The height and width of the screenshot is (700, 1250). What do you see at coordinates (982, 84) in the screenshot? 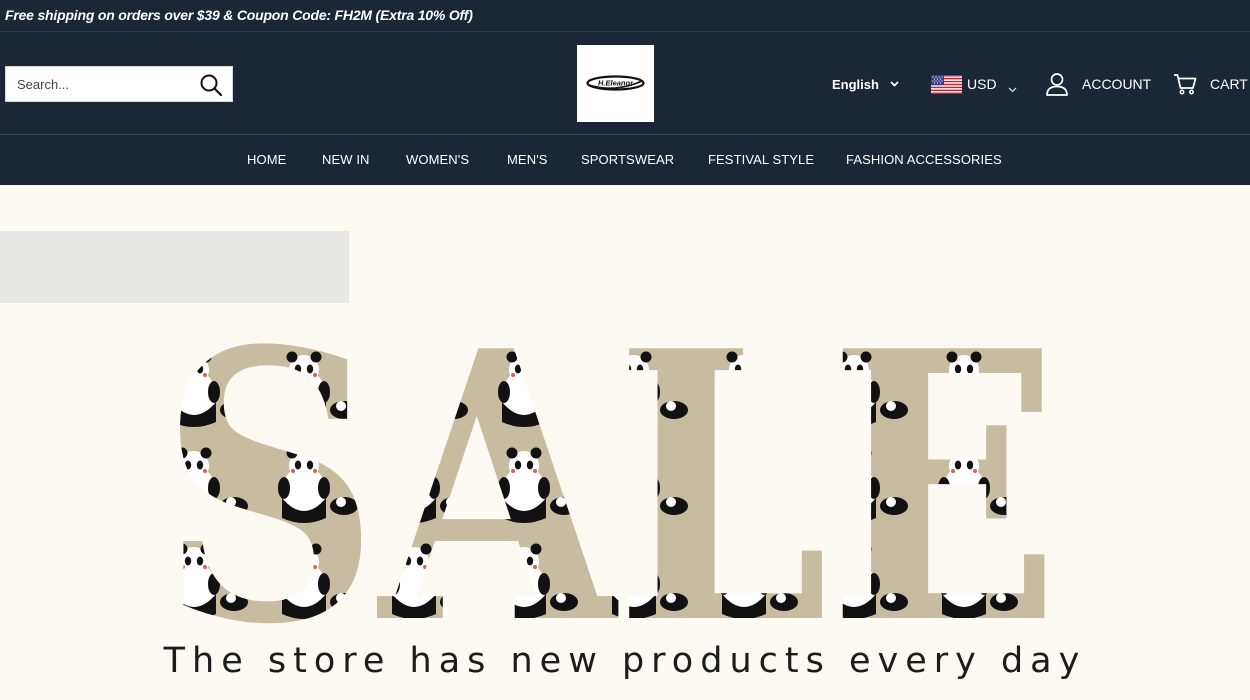
I see `currency-code: USD` at bounding box center [982, 84].